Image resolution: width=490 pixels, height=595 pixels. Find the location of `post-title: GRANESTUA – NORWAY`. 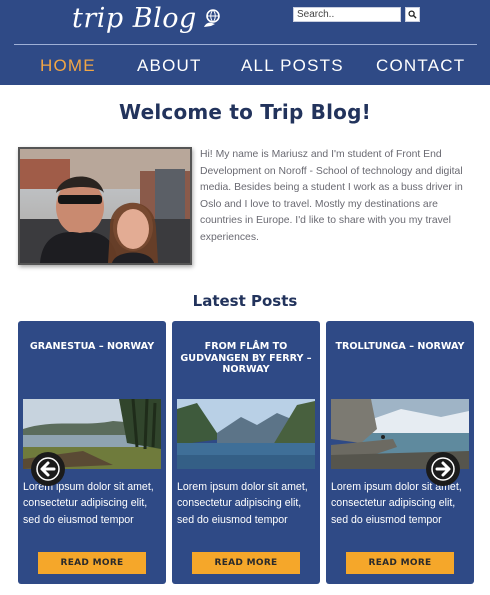

post-title: GRANESTUA – NORWAY is located at coordinates (92, 346).